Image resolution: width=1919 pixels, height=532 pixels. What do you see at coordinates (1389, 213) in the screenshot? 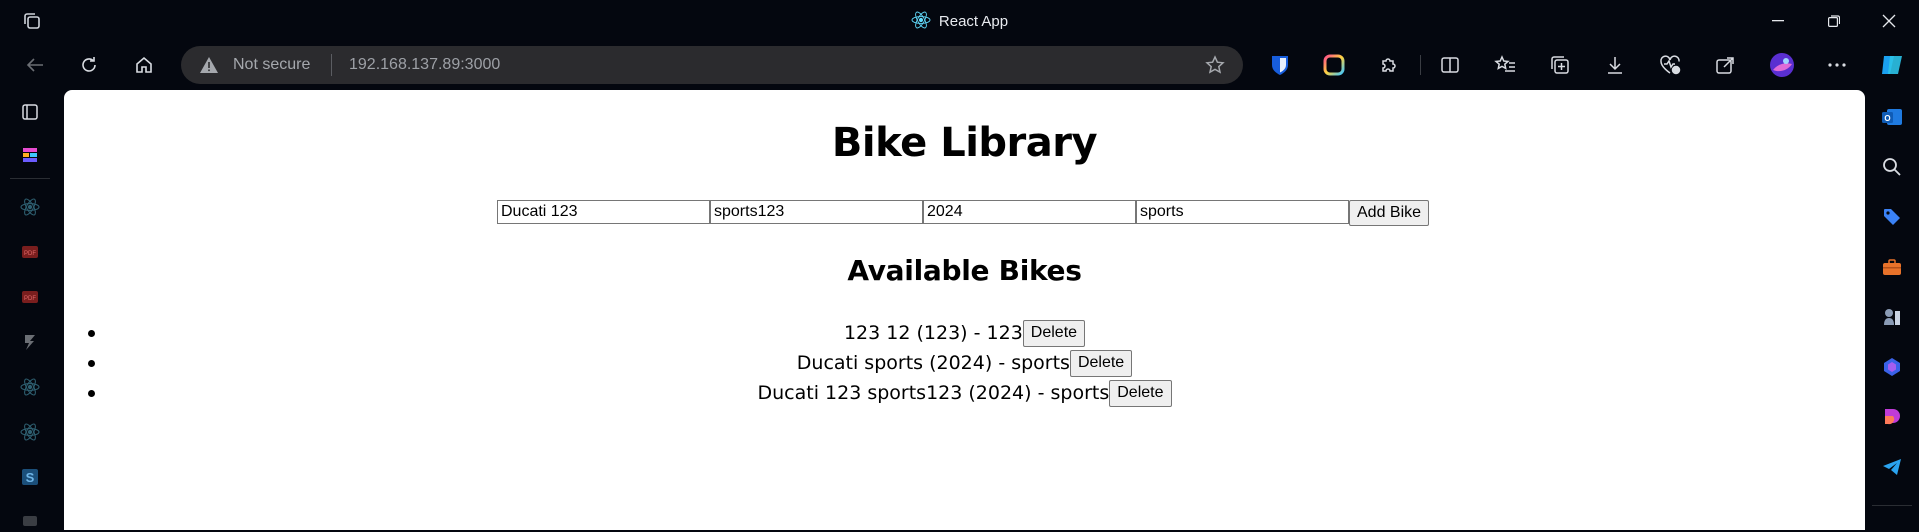
I see `add-bike-button: Add Bike` at bounding box center [1389, 213].